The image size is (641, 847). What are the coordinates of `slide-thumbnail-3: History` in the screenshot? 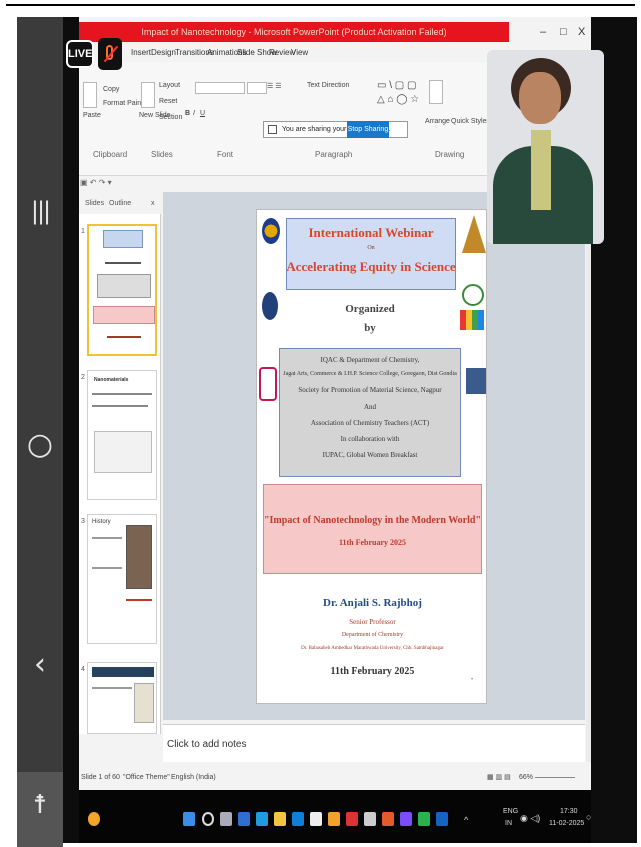 It's located at (122, 579).